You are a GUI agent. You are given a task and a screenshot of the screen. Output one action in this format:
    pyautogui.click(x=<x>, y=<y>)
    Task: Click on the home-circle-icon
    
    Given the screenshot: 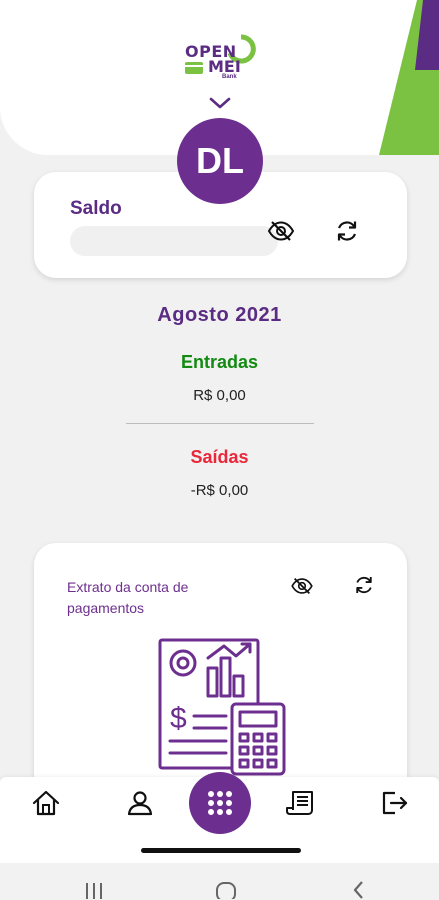 What is the action you would take?
    pyautogui.click(x=226, y=890)
    